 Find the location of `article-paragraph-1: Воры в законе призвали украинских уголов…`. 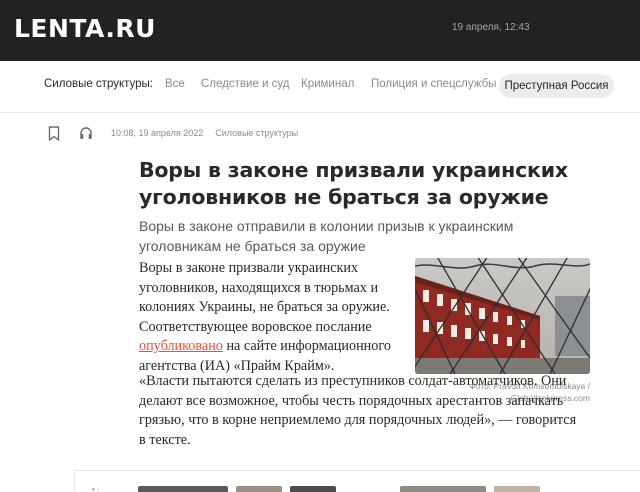

article-paragraph-1: Воры в законе призвали украинских уголов… is located at coordinates (274, 317).